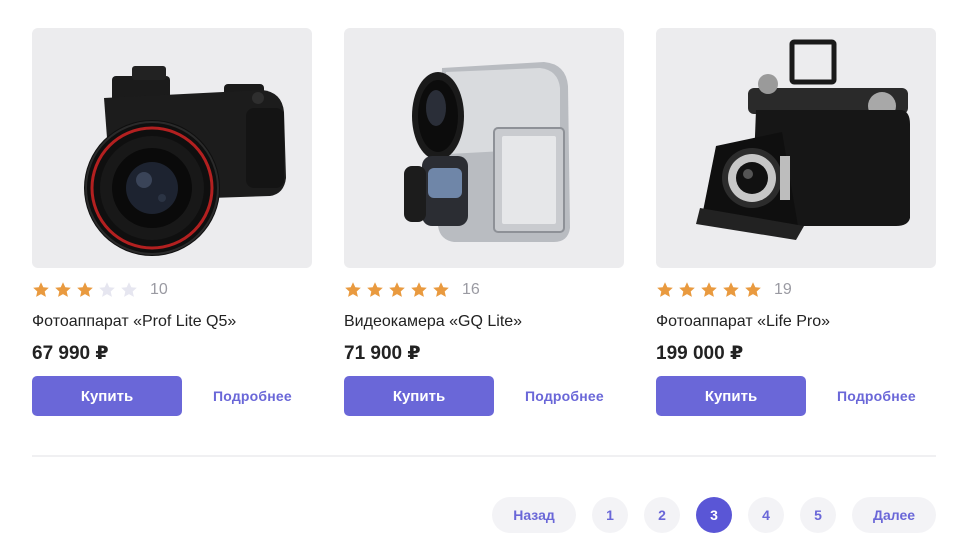 The image size is (953, 548). What do you see at coordinates (70, 353) in the screenshot?
I see `product-price: 67 990 ₽` at bounding box center [70, 353].